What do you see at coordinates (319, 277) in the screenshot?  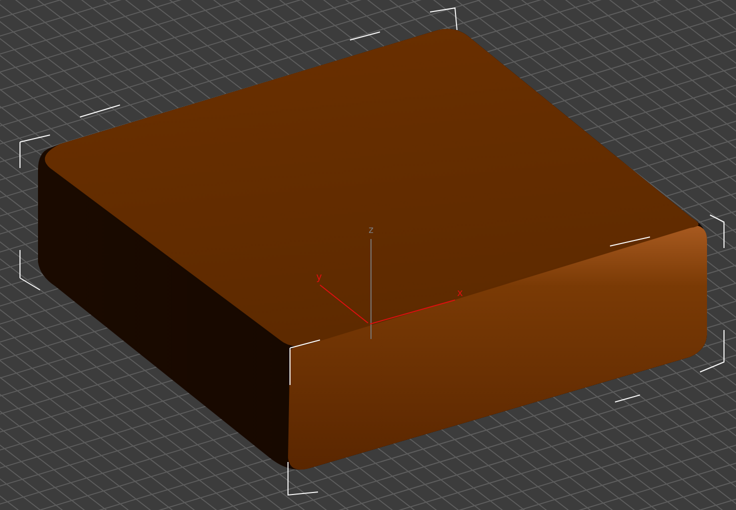 I see `axis-label: y` at bounding box center [319, 277].